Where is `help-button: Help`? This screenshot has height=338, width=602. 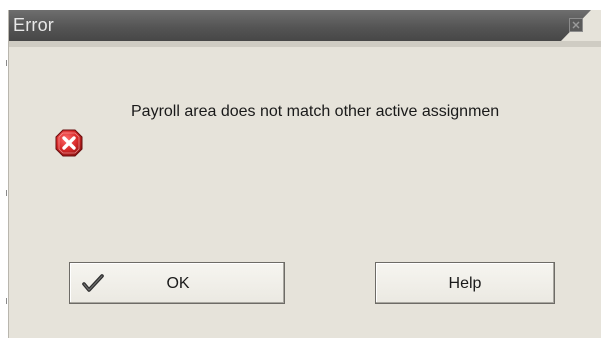 help-button: Help is located at coordinates (465, 283).